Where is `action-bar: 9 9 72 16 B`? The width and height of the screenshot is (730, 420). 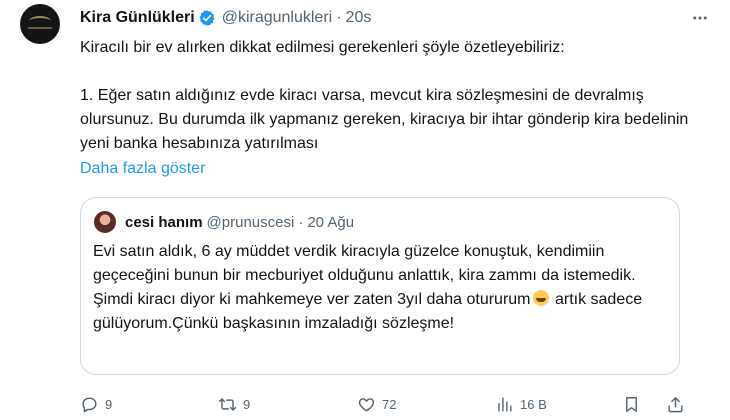
action-bar: 9 9 72 16 B is located at coordinates (380, 404).